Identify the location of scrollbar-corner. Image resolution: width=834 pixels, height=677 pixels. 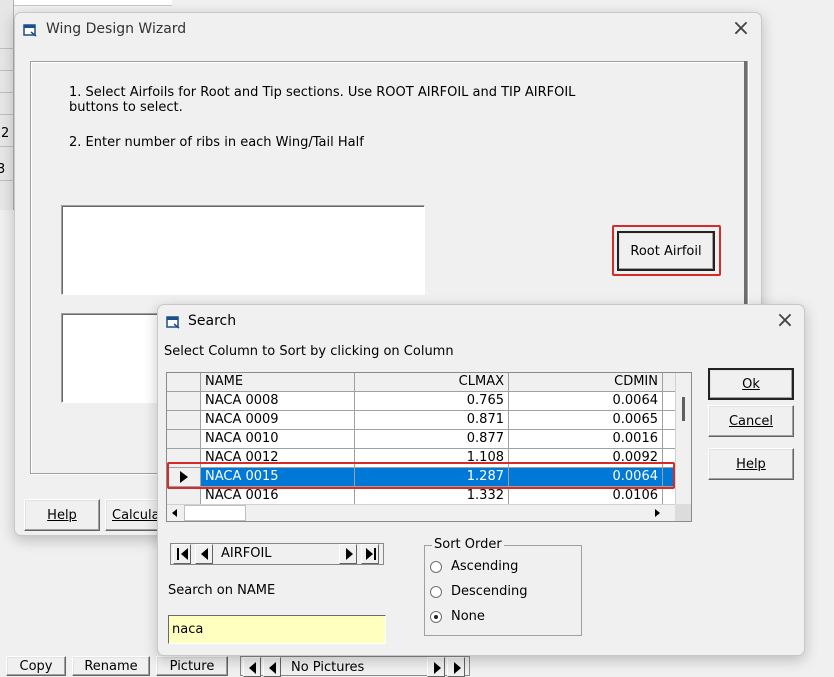
(683, 512).